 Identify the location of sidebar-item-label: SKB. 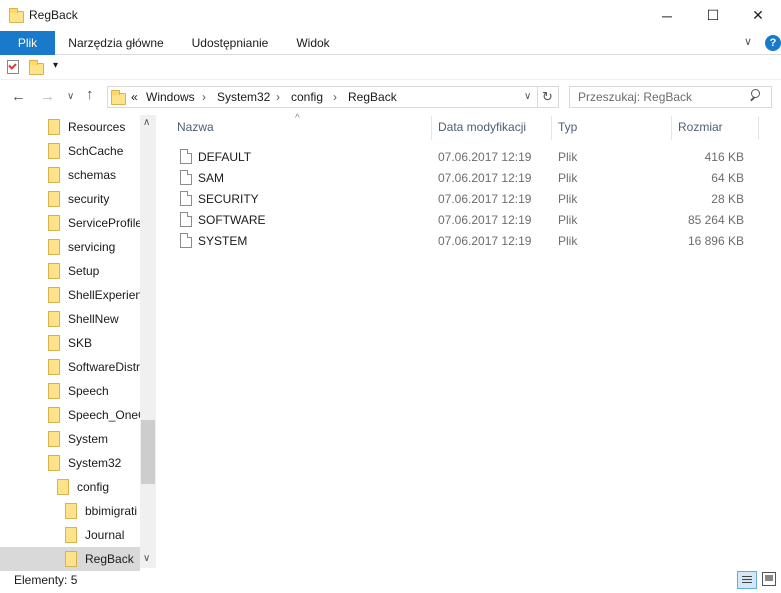
(80, 343).